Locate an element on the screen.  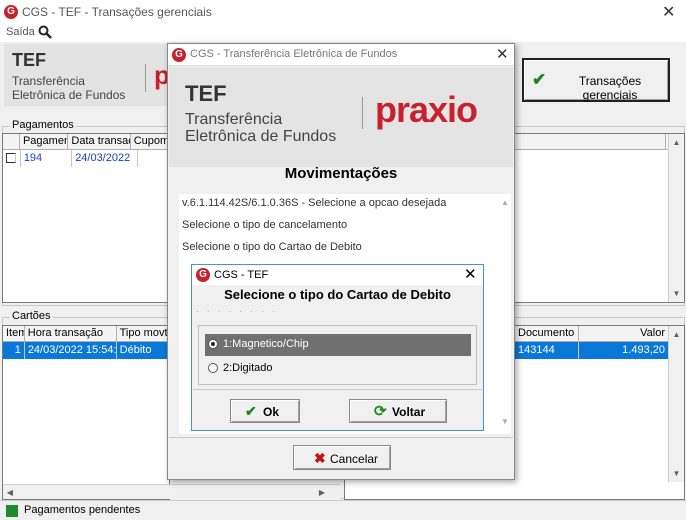
status-indicator-icon is located at coordinates (12, 511).